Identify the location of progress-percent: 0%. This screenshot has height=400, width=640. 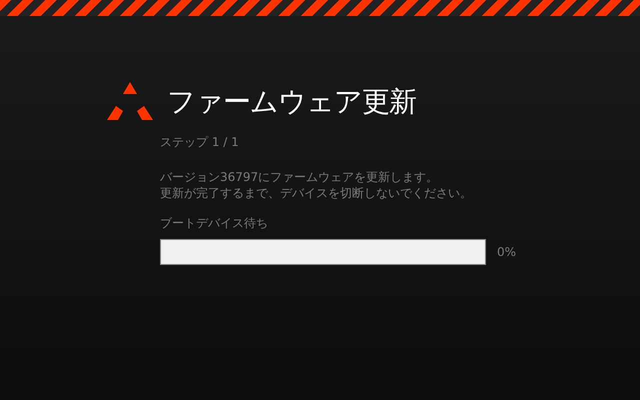
(506, 252).